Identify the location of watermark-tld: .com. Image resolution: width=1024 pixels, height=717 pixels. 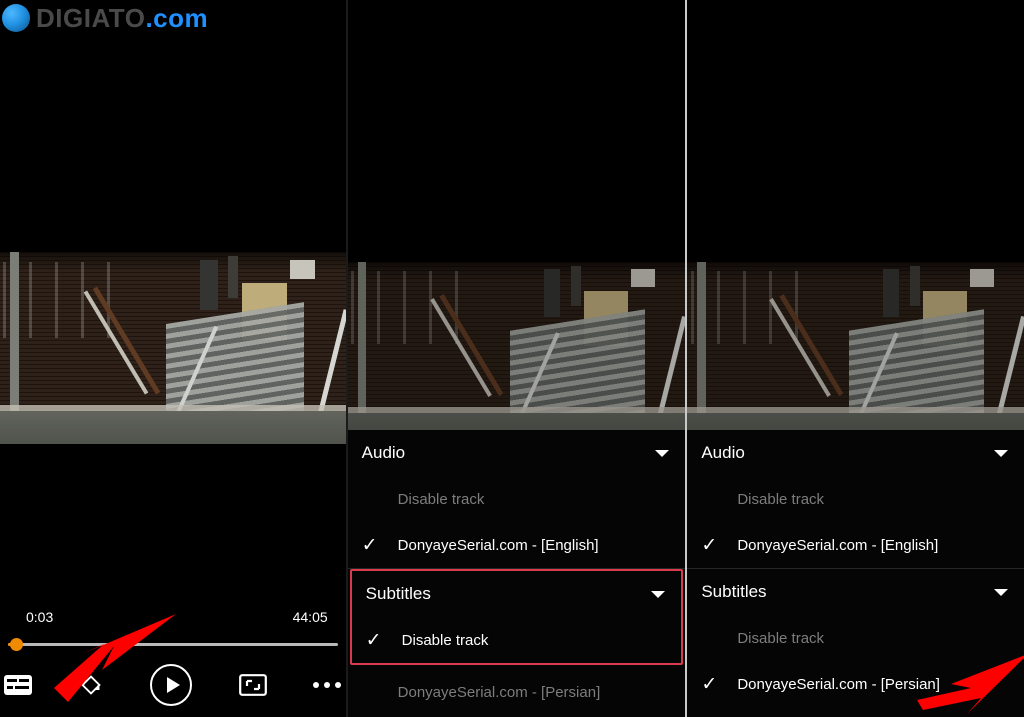
(177, 18).